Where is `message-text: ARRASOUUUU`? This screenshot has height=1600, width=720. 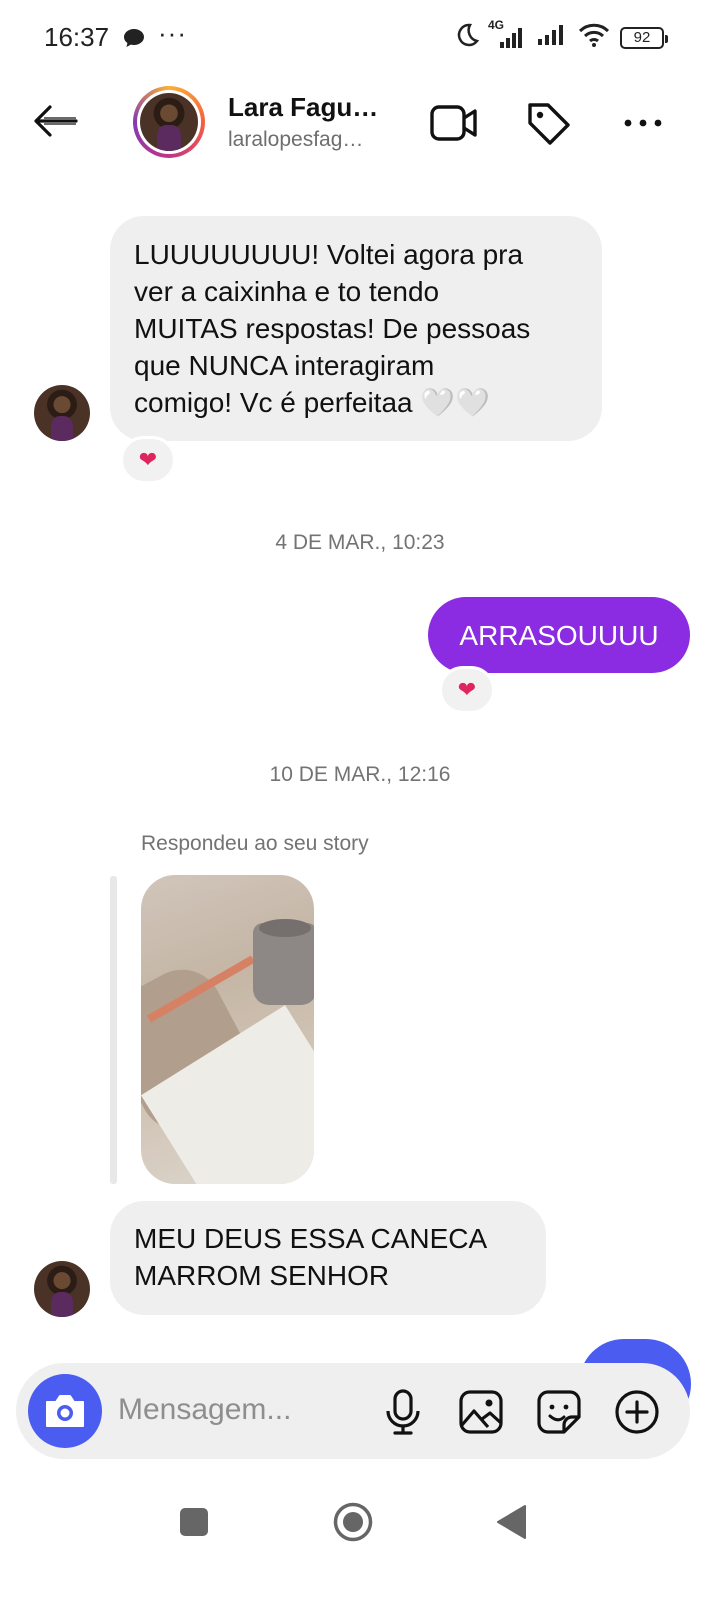 message-text: ARRASOUUUU is located at coordinates (559, 635).